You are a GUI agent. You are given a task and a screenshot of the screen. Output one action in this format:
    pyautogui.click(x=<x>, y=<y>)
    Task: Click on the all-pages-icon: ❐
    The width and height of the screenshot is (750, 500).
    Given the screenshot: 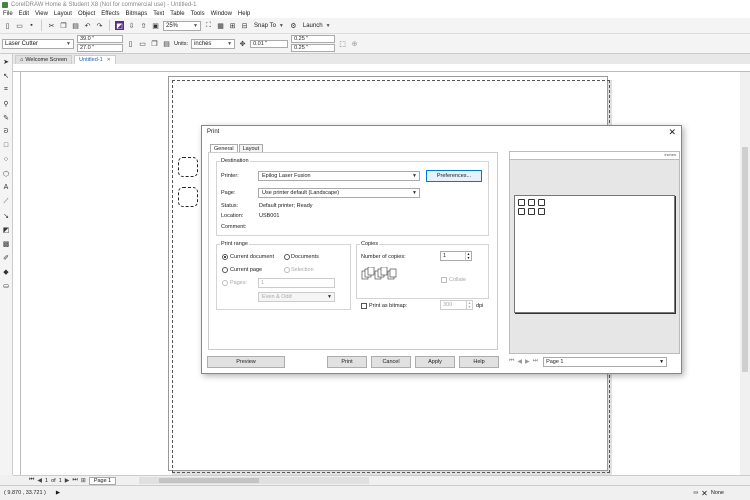 What is the action you would take?
    pyautogui.click(x=154, y=43)
    